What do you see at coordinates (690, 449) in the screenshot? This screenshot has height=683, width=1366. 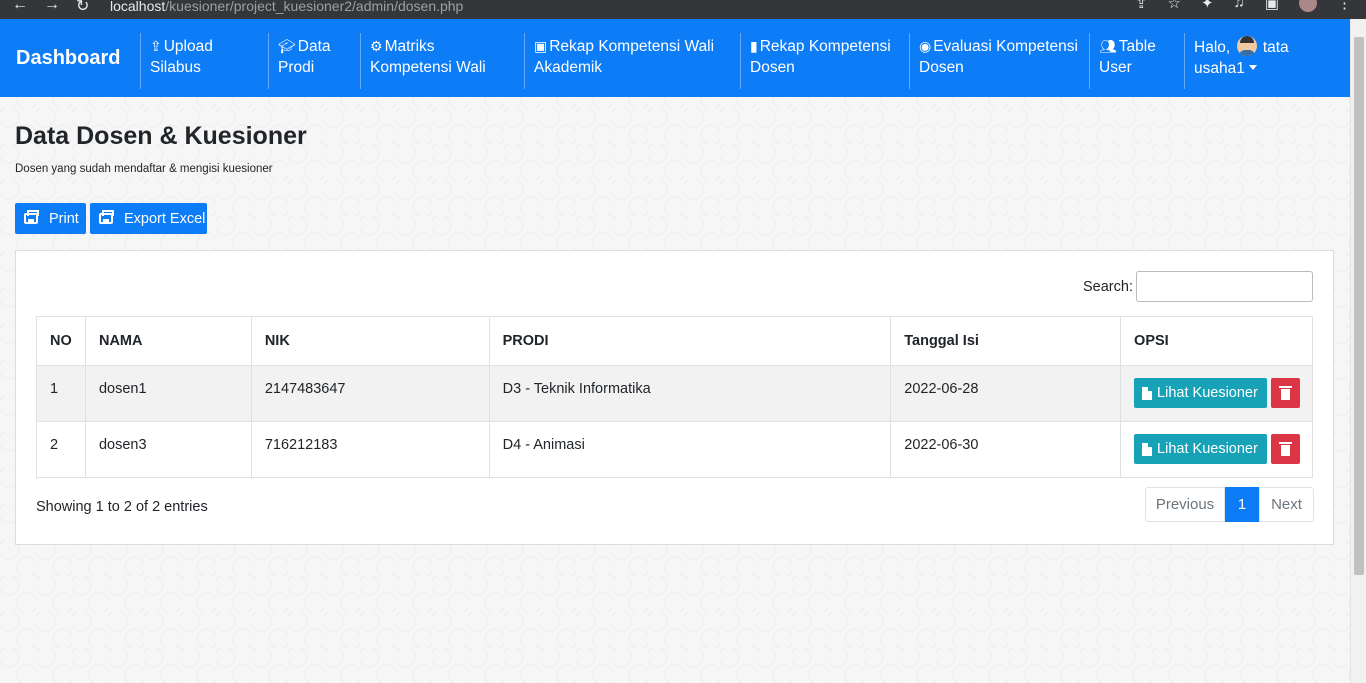 I see `cell-prodi: D4 - Animasi` at bounding box center [690, 449].